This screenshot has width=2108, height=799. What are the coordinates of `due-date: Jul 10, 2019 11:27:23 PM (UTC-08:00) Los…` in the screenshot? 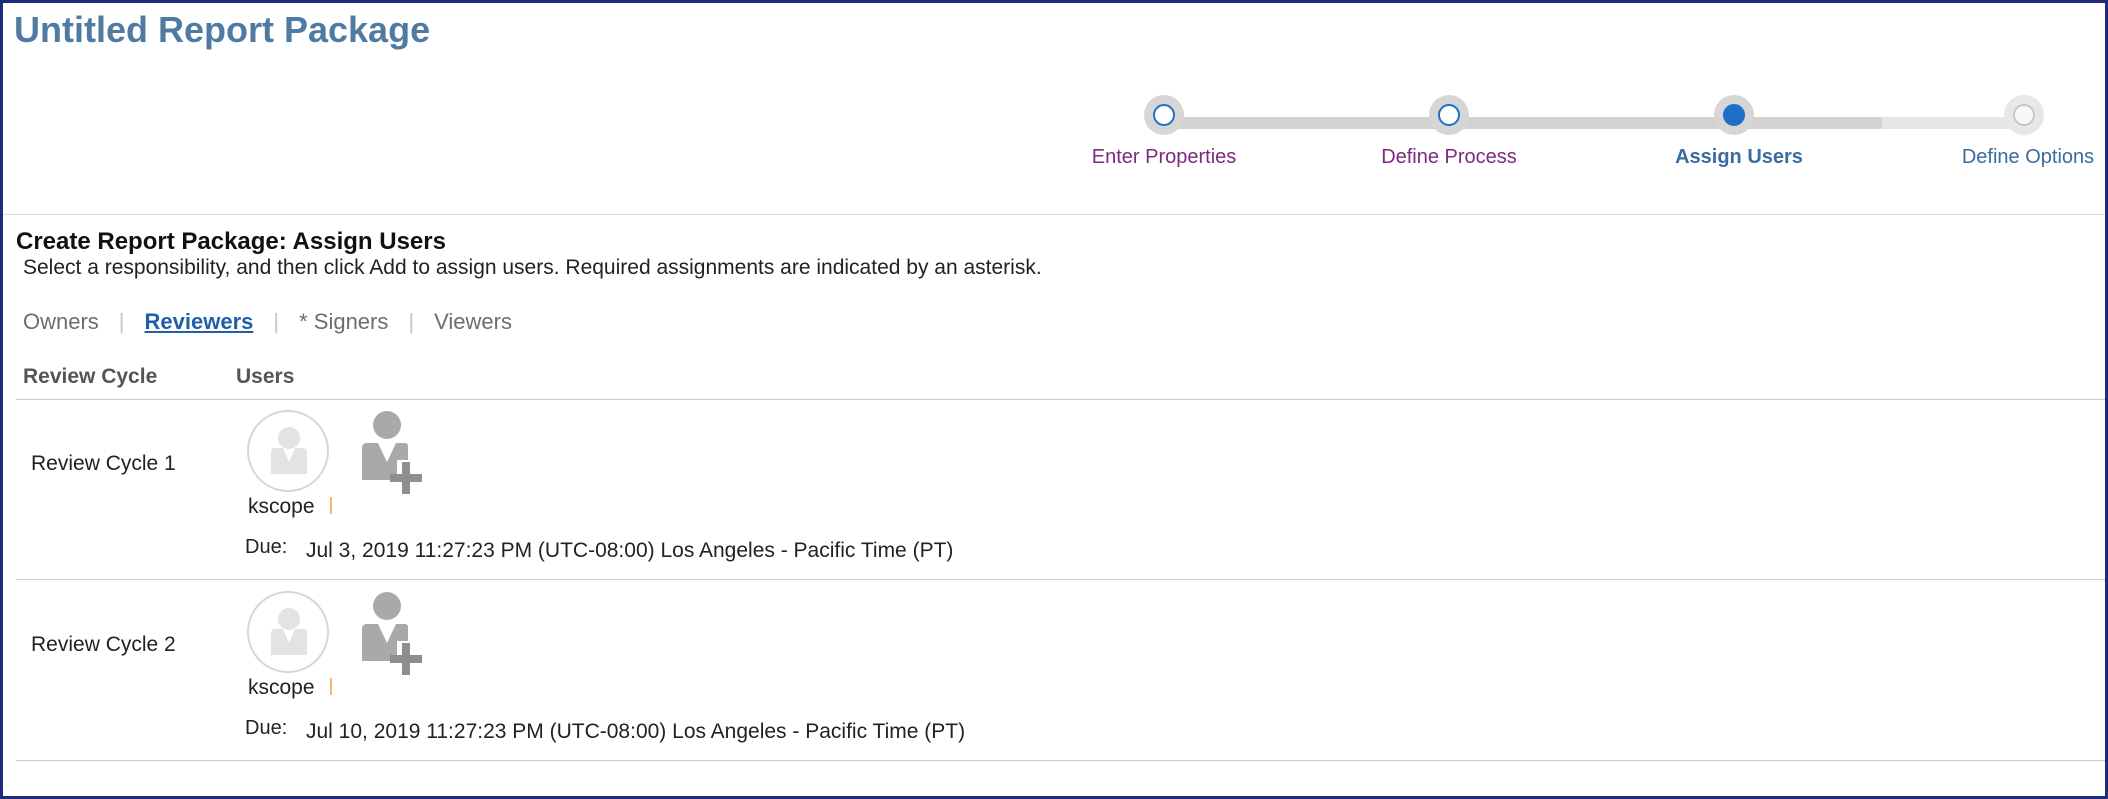 It's located at (636, 731).